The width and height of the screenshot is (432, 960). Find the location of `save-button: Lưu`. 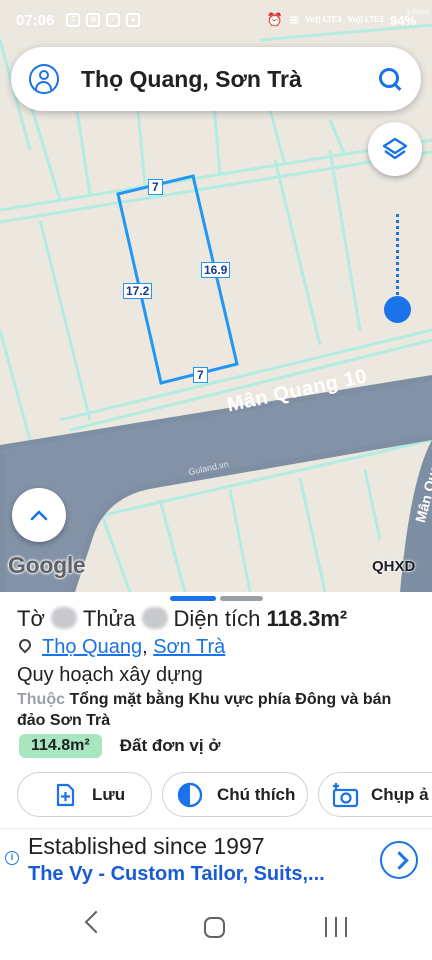

save-button: Lưu is located at coordinates (84, 794).